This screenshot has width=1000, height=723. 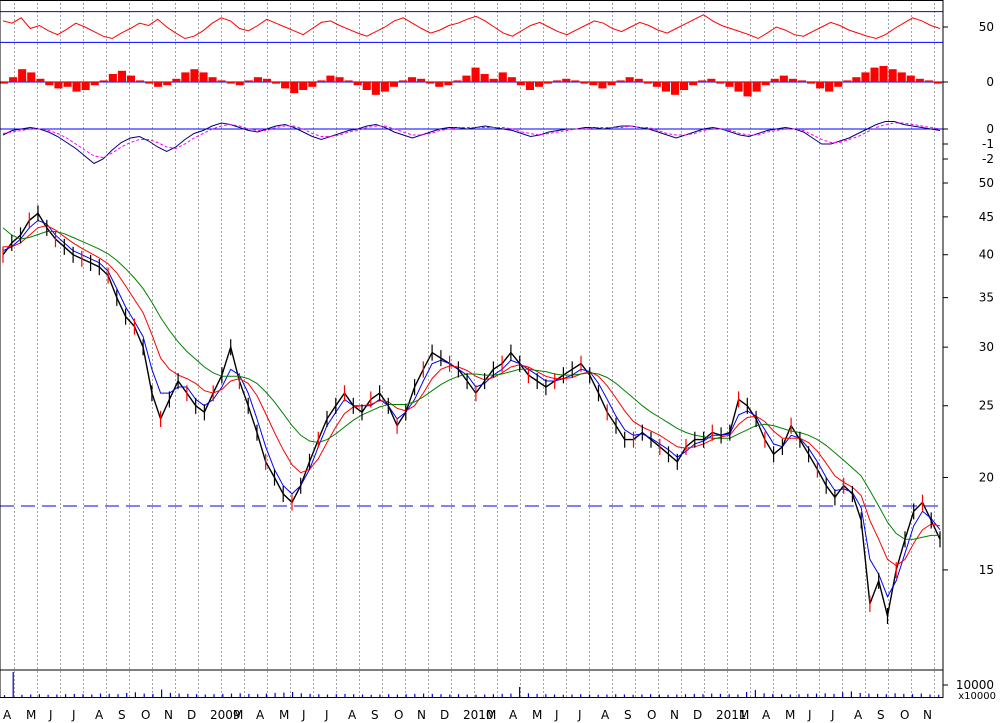 I want to click on y-tick-label: 25, so click(x=986, y=406).